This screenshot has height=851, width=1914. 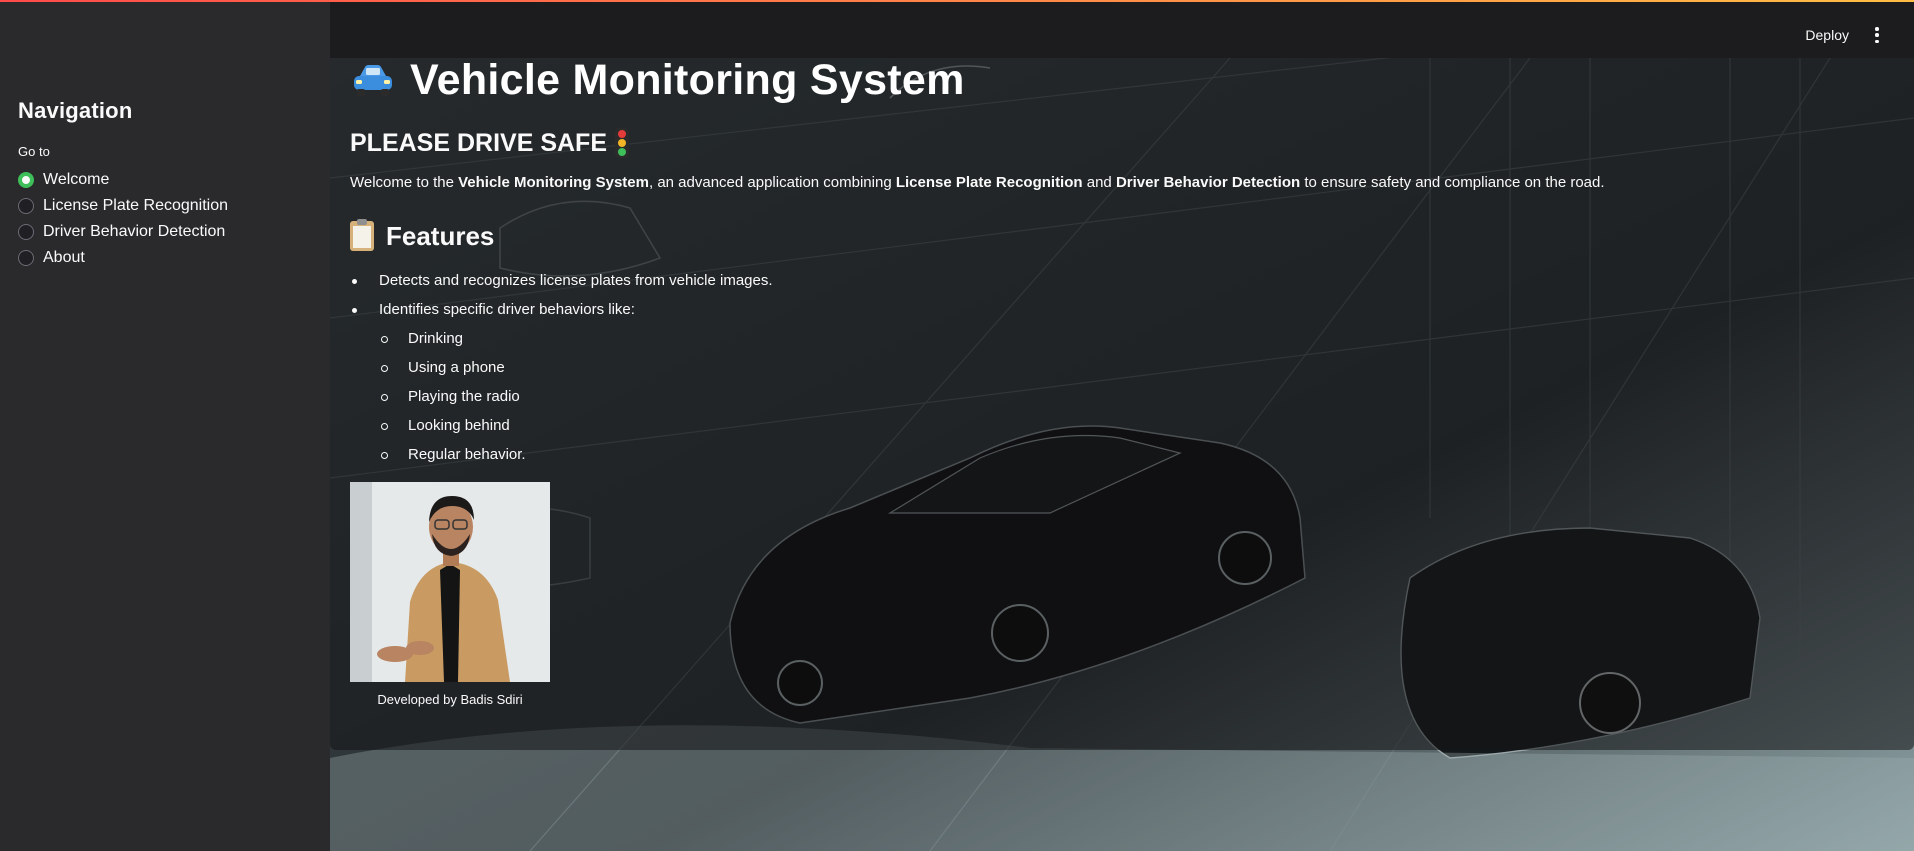 I want to click on list-item: Regular behavior., so click(x=1114, y=454).